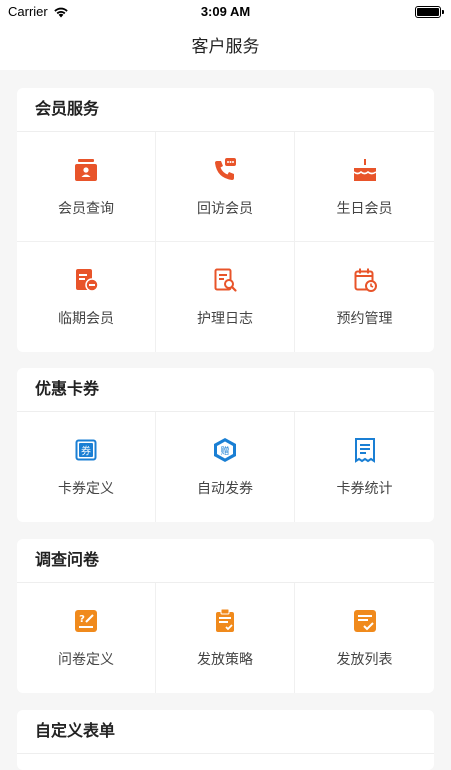  Describe the element at coordinates (86, 467) in the screenshot. I see `grid-item-coupon-define: 券 卡券定义` at that location.